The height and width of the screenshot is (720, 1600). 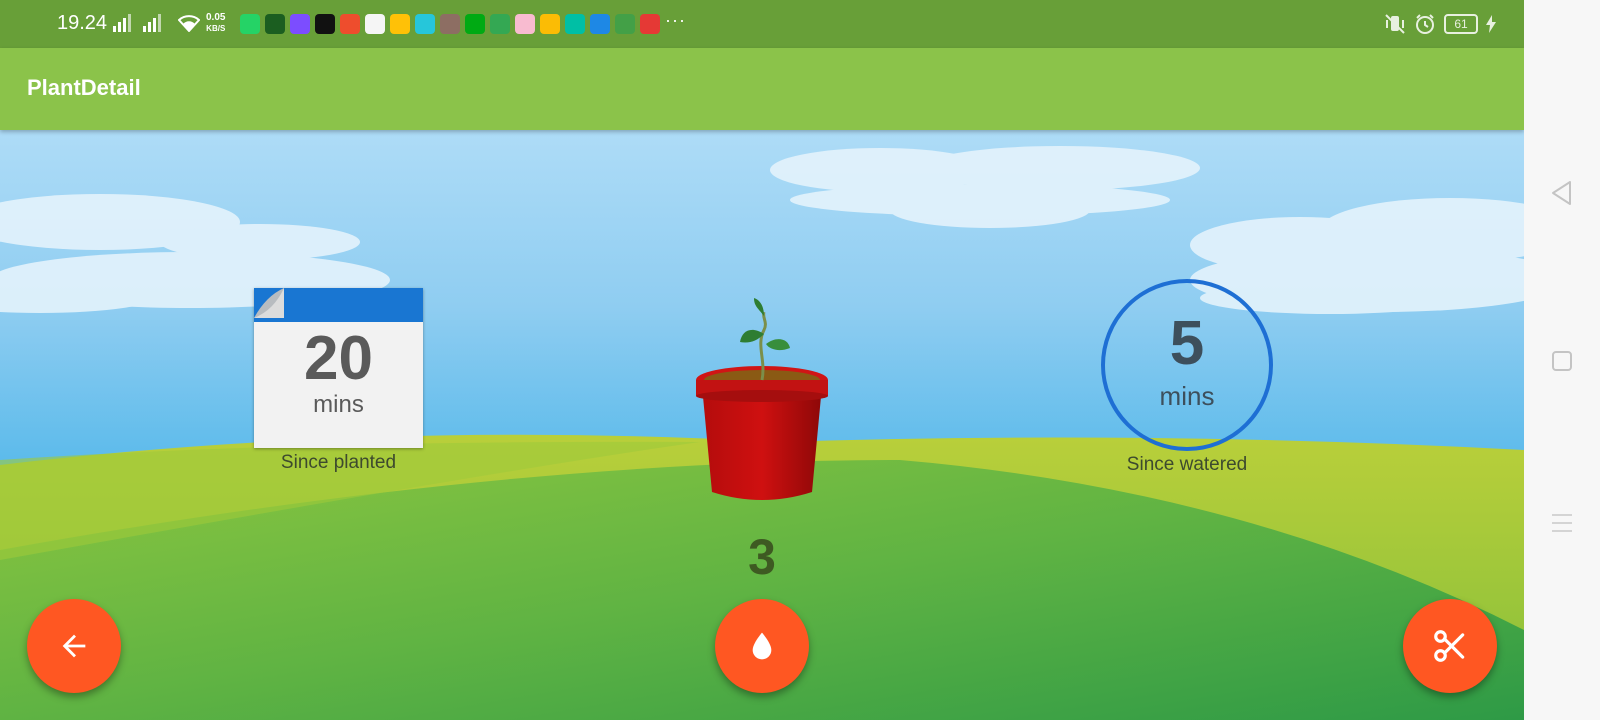 I want to click on charging-icon, so click(x=1491, y=24).